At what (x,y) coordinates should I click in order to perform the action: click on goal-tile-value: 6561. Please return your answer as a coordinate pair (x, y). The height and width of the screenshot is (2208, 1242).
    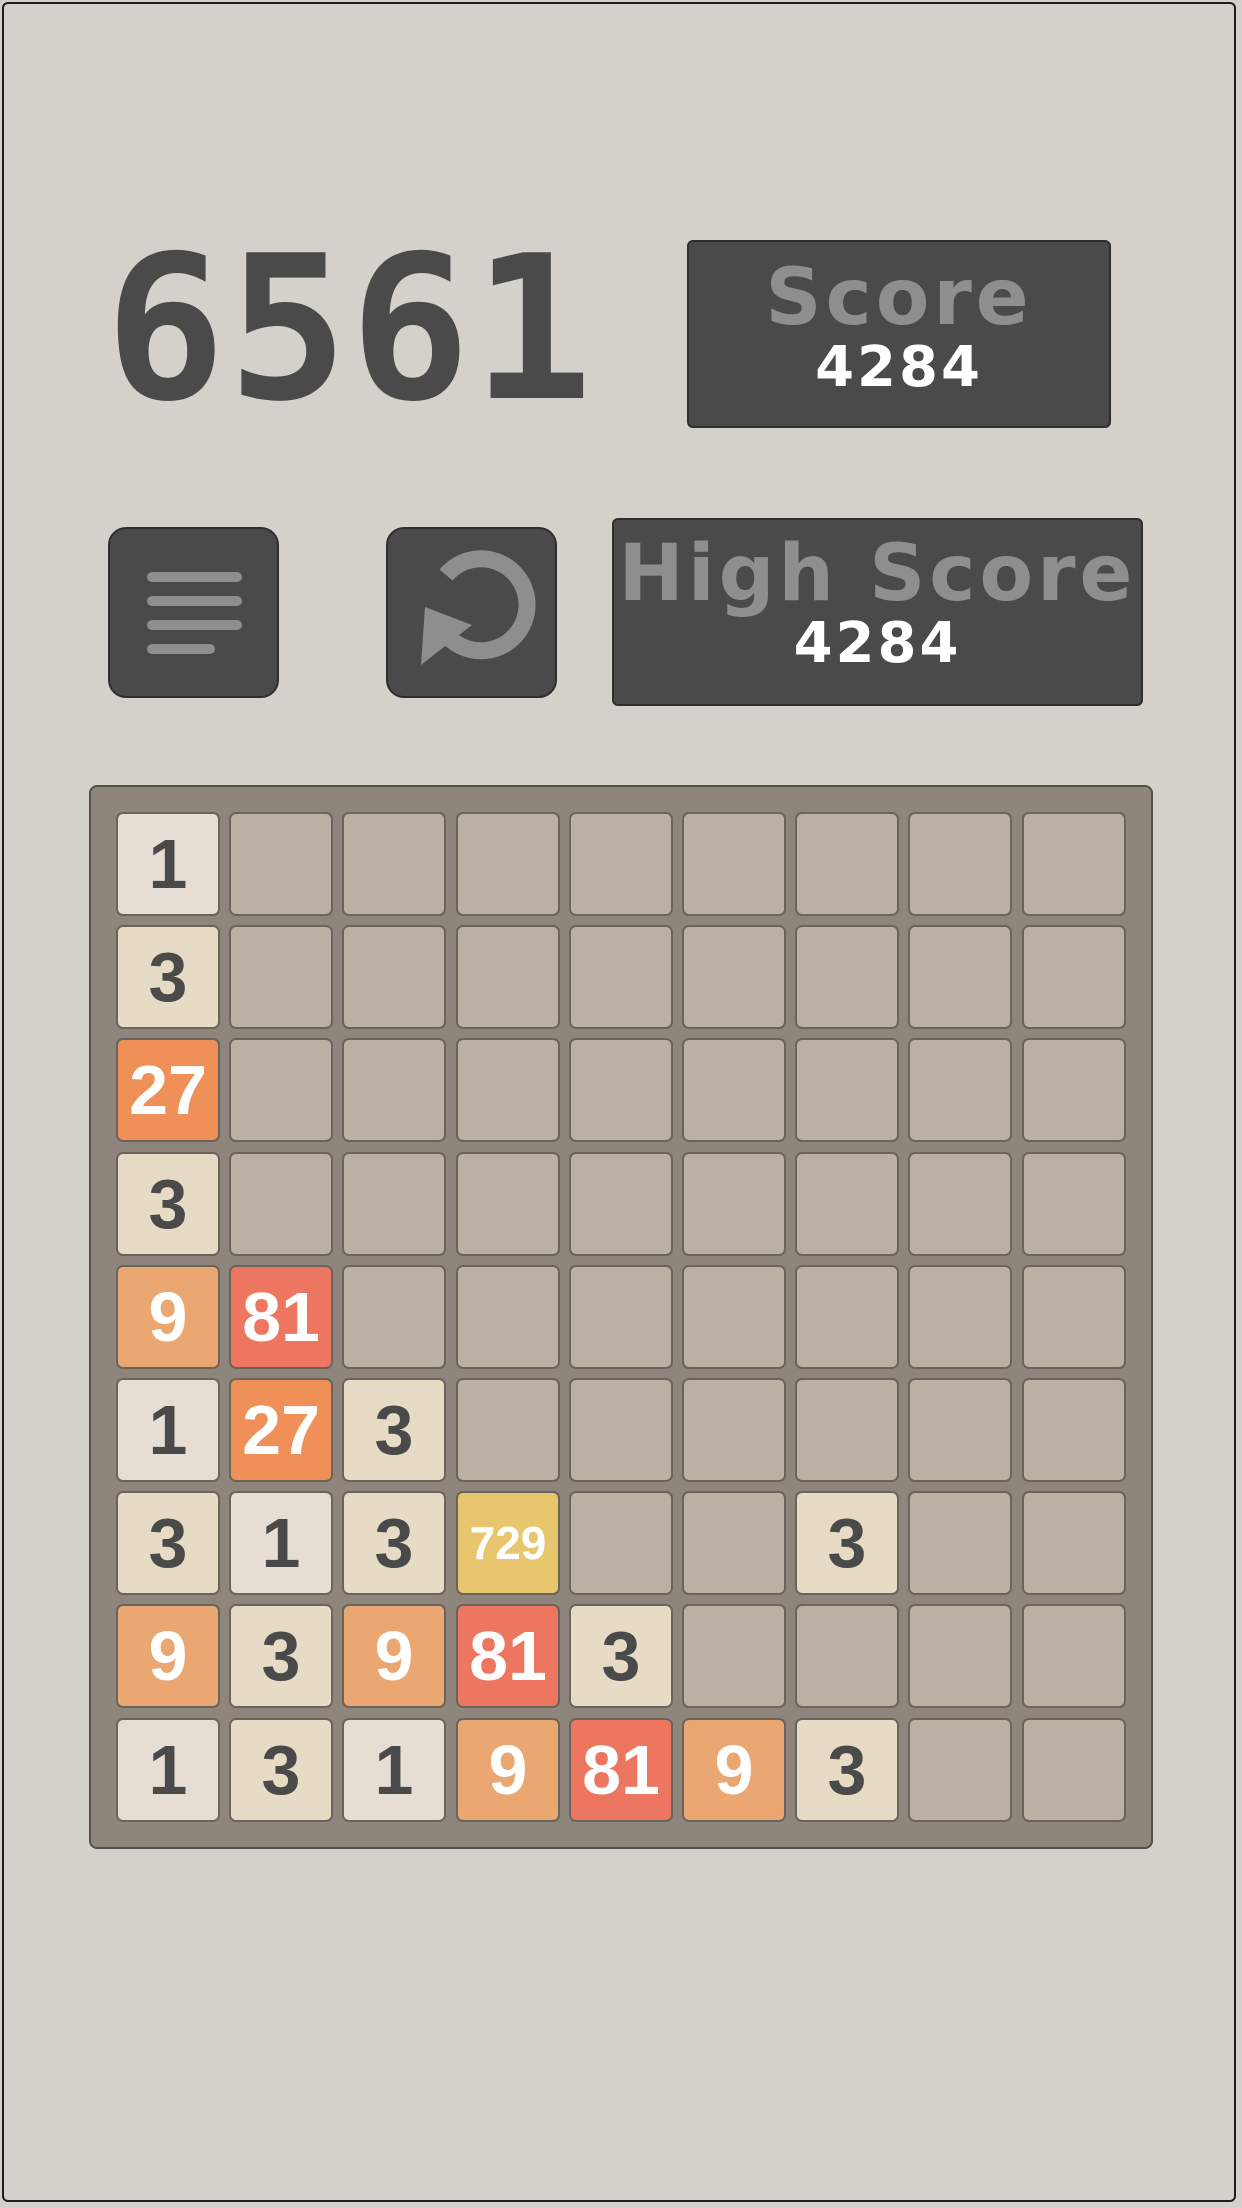
    Looking at the image, I should click on (350, 329).